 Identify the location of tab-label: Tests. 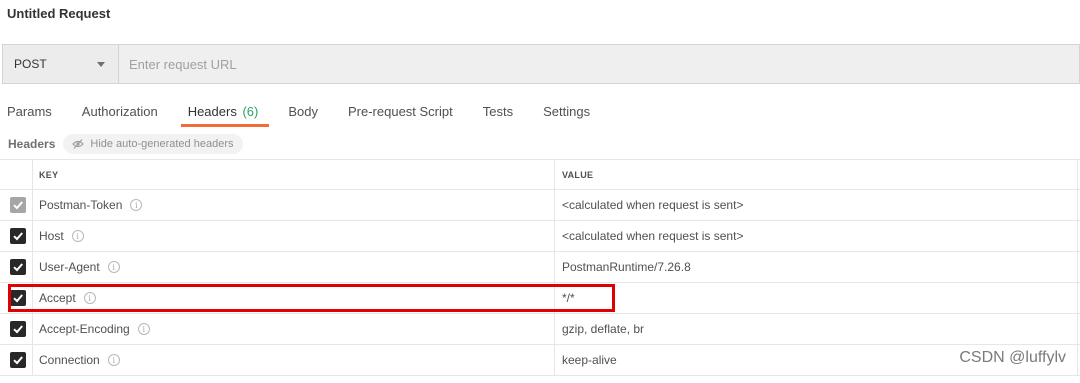
(498, 111).